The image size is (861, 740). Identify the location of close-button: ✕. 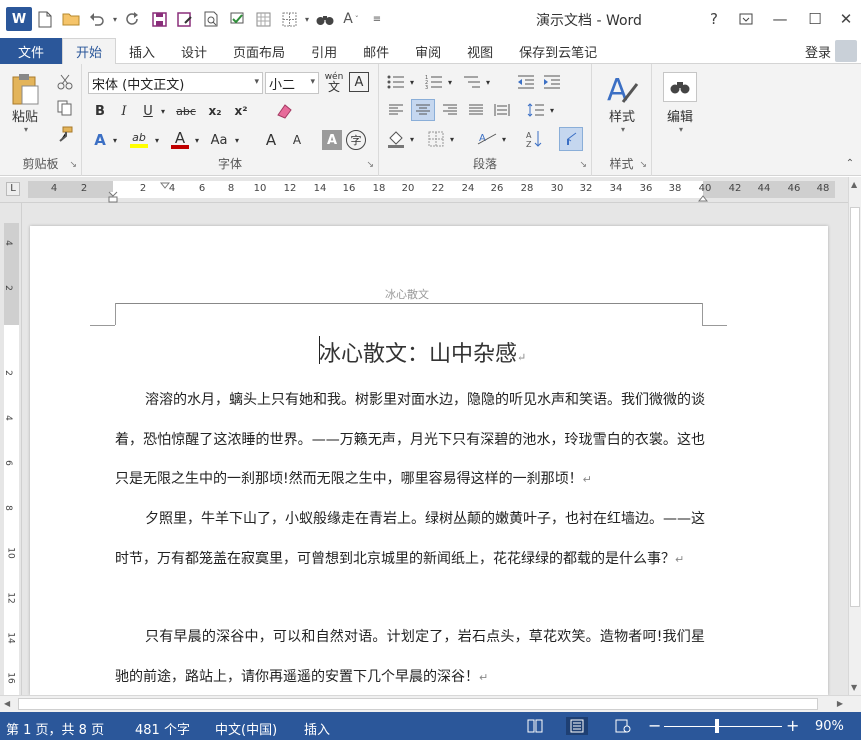
(846, 19).